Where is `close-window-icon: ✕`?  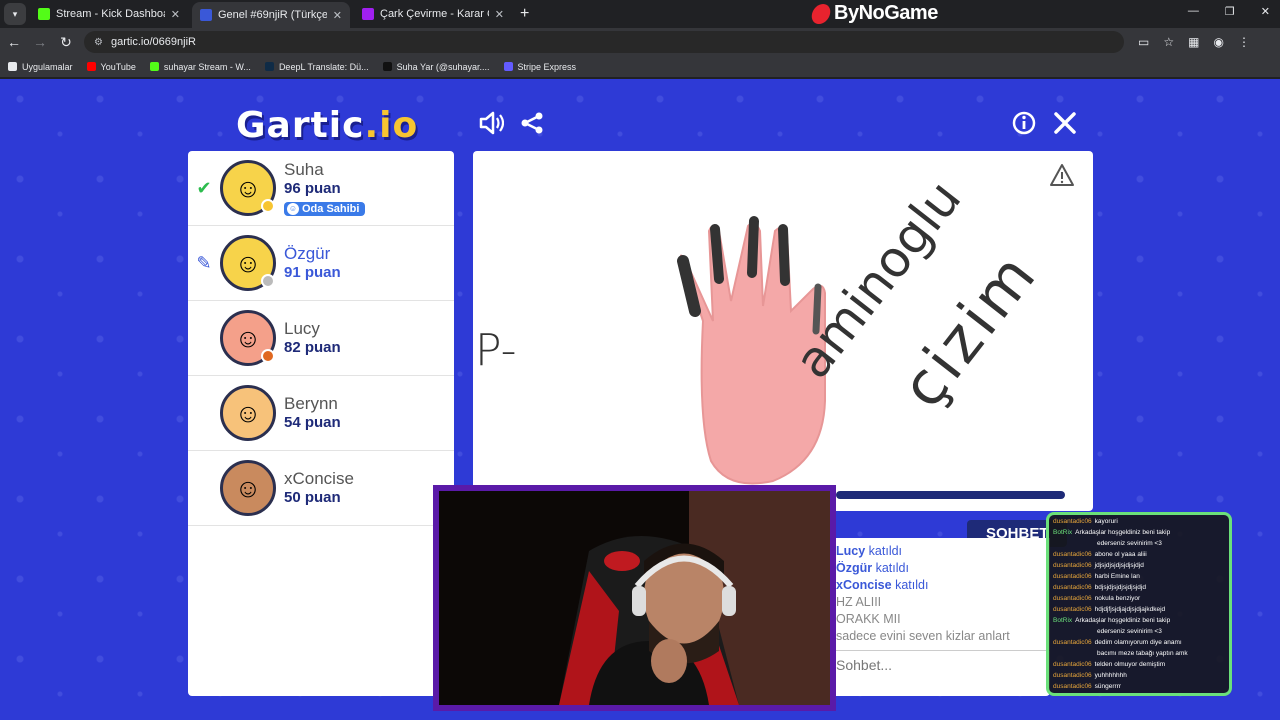 close-window-icon: ✕ is located at coordinates (1265, 11).